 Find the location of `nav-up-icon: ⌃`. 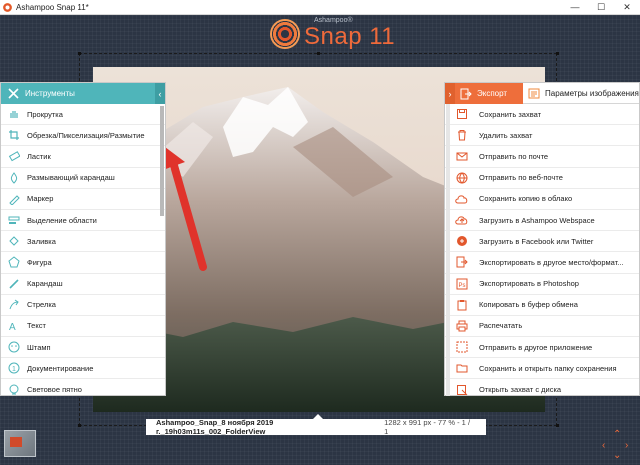

nav-up-icon: ⌃ is located at coordinates (617, 434).